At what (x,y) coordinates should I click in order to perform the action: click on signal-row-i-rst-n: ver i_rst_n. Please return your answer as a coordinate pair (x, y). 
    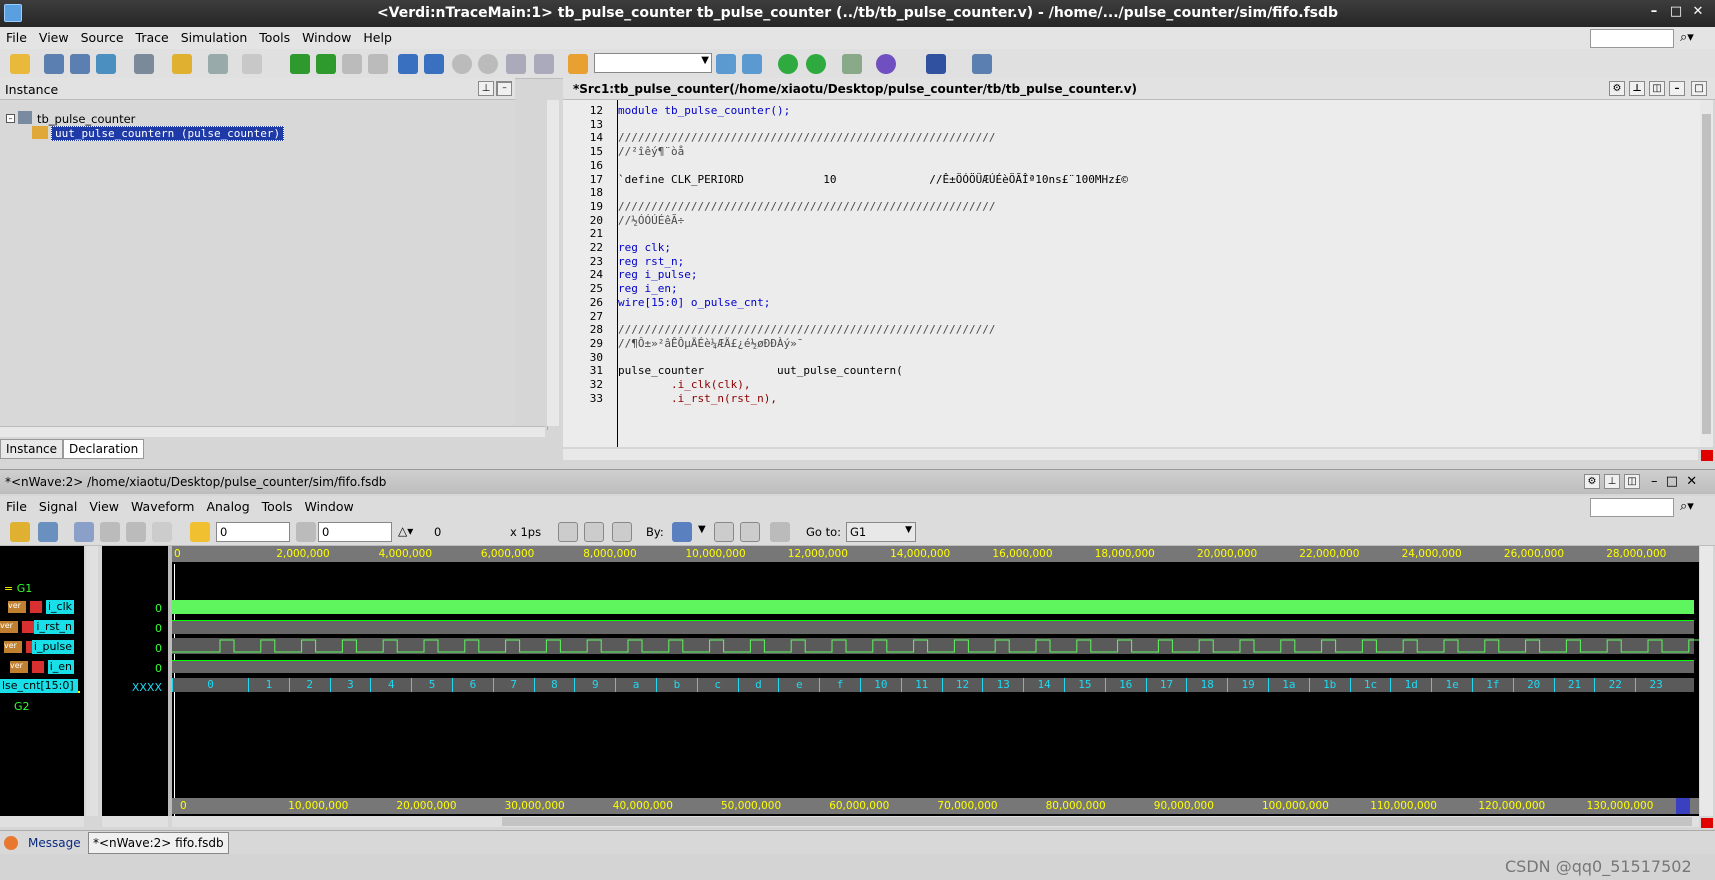
    Looking at the image, I should click on (40, 627).